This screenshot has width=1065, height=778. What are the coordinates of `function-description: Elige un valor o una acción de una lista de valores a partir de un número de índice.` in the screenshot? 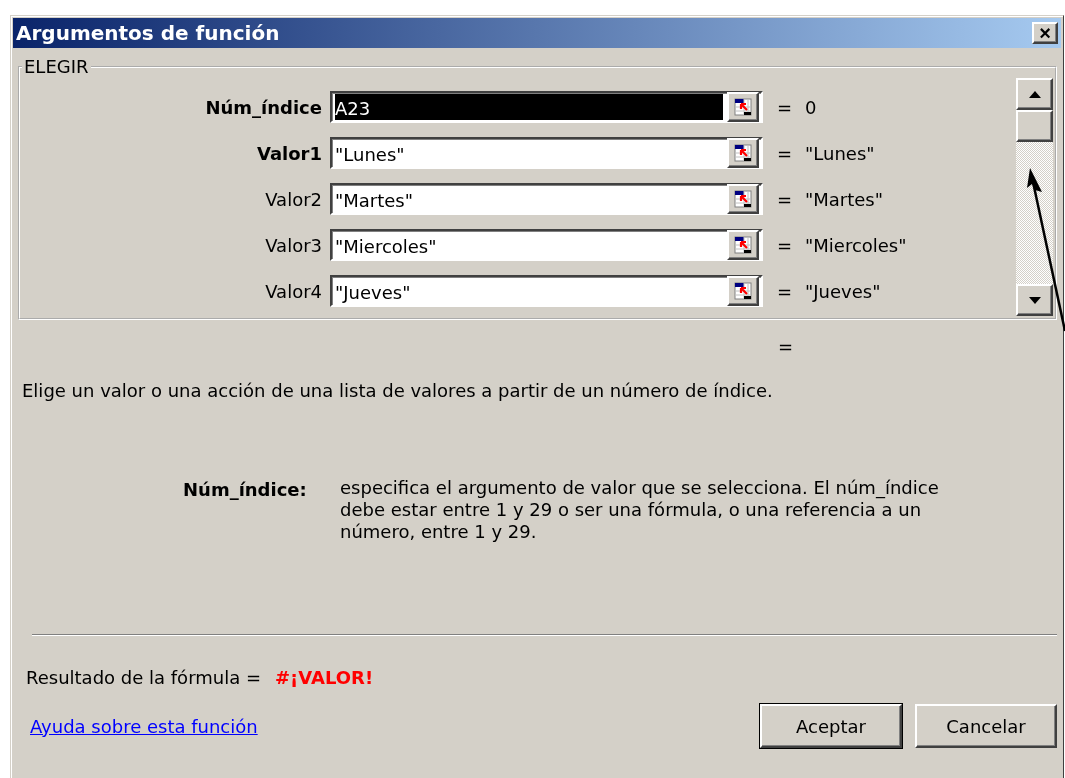 It's located at (398, 390).